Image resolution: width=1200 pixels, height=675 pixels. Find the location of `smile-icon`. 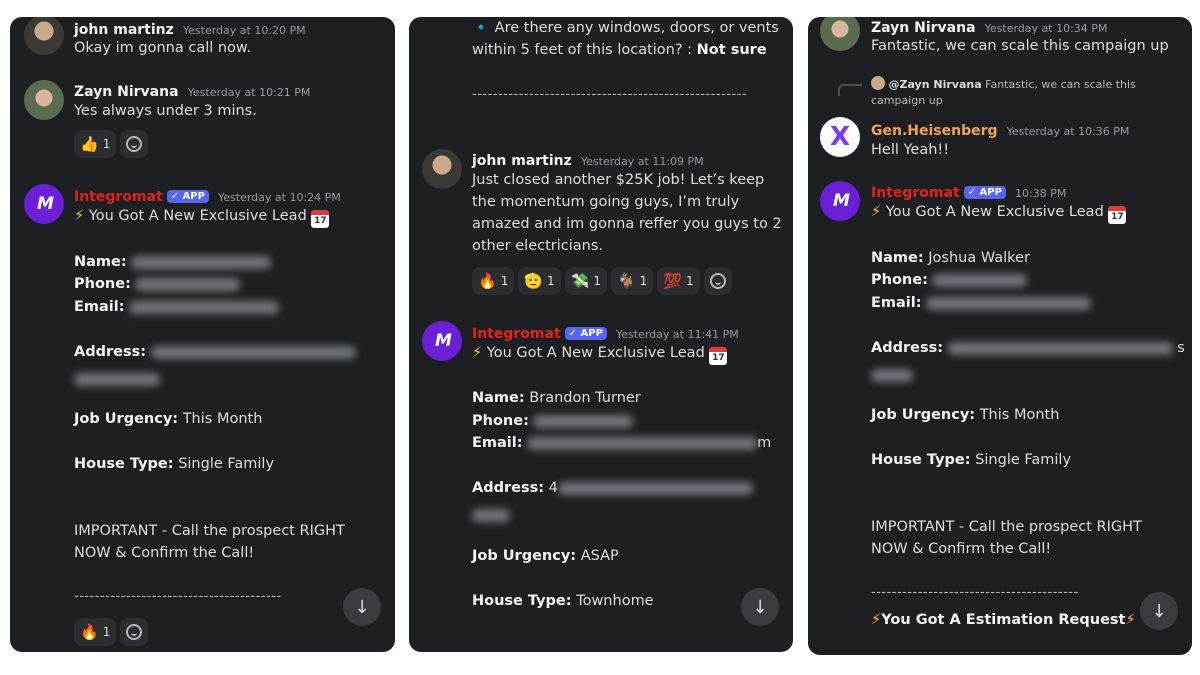

smile-icon is located at coordinates (134, 144).